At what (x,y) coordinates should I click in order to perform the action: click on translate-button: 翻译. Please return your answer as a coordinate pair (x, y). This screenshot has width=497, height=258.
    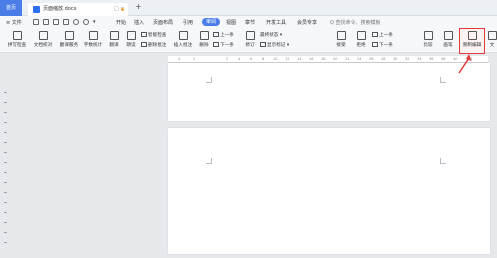
    Looking at the image, I should click on (114, 41).